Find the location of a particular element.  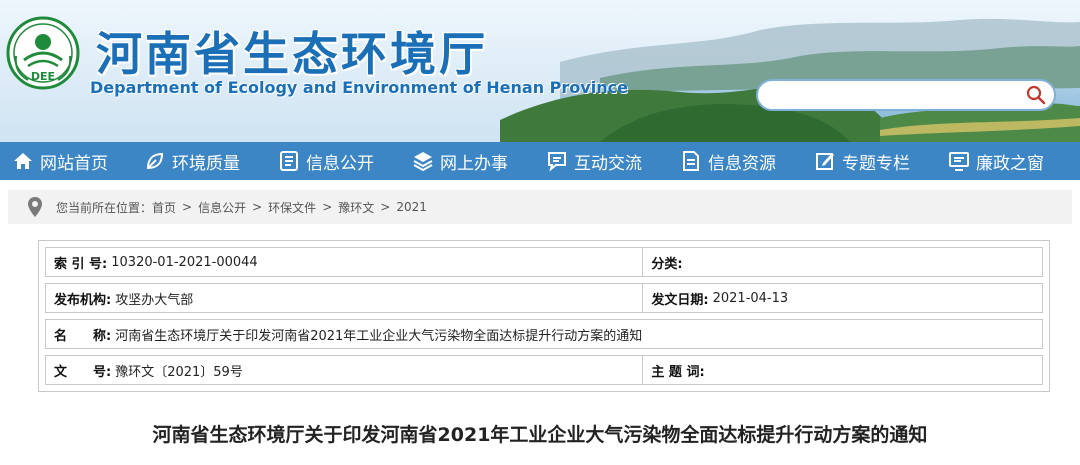

breadcrumb-env-documents: 环保文件 is located at coordinates (292, 207).